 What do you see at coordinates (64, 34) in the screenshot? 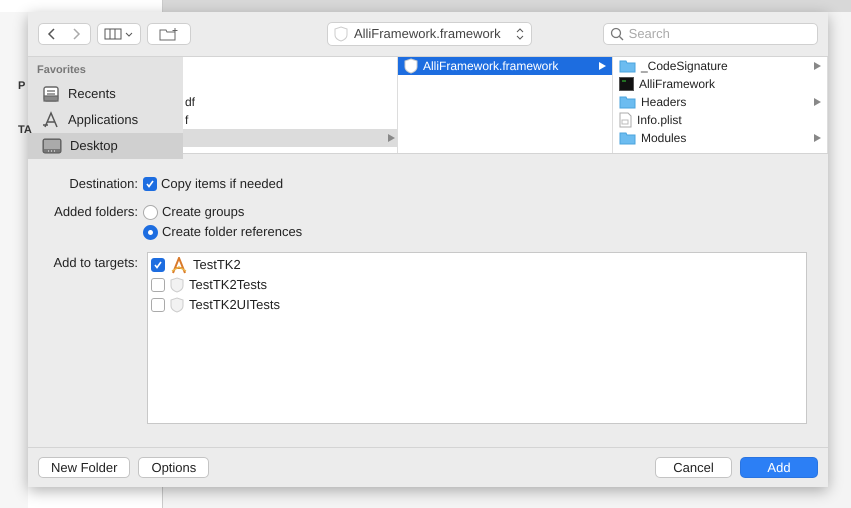
I see `navigation-buttons` at bounding box center [64, 34].